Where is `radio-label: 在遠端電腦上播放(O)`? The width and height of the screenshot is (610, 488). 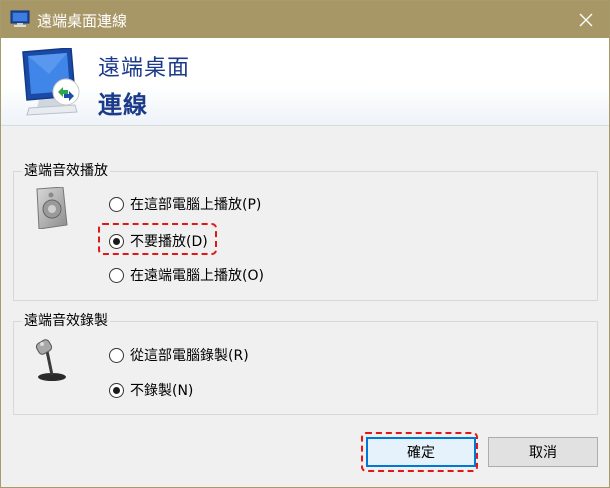
radio-label: 在遠端電腦上播放(O) is located at coordinates (197, 276).